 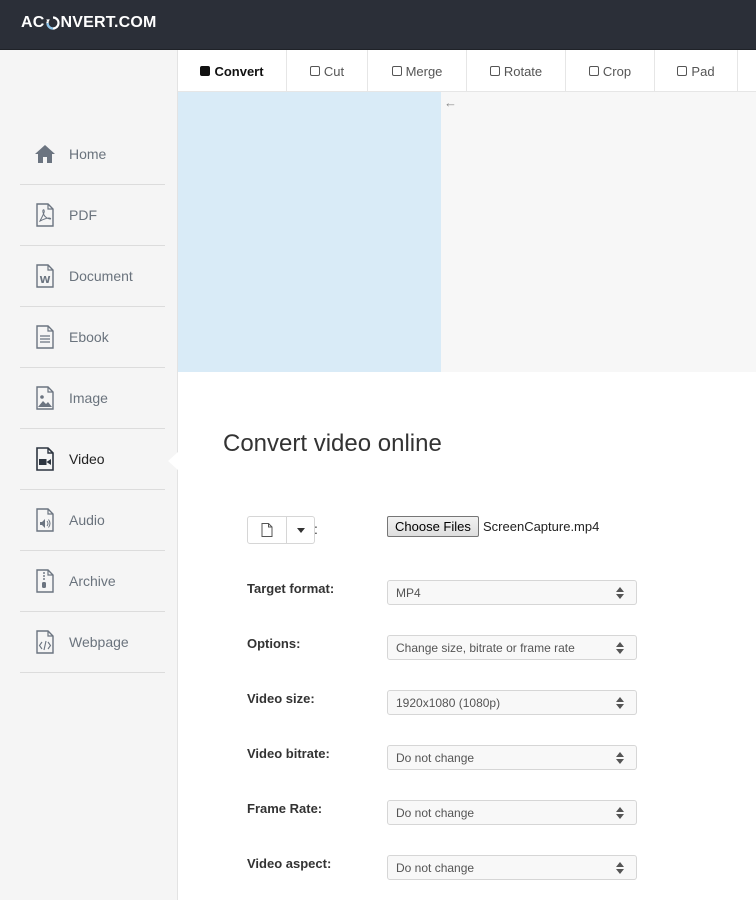 I want to click on options-select: Change size, bitrate or frame rate, so click(x=512, y=647).